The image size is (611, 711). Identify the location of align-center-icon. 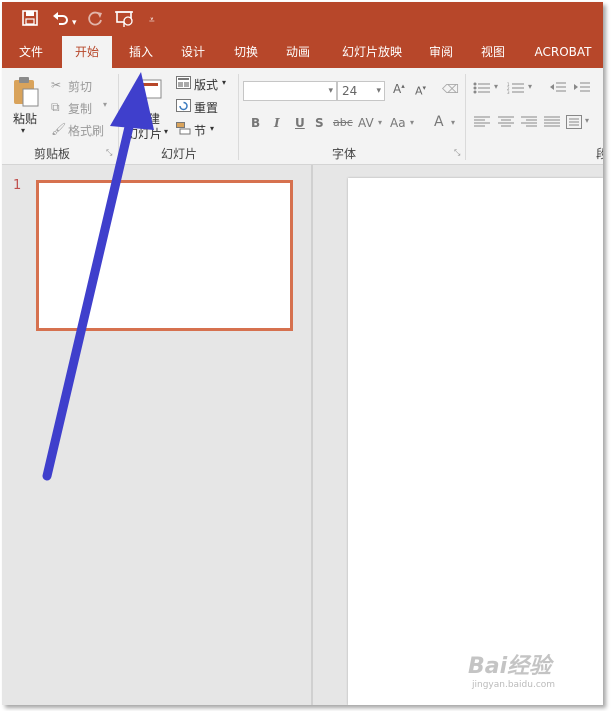
(506, 123).